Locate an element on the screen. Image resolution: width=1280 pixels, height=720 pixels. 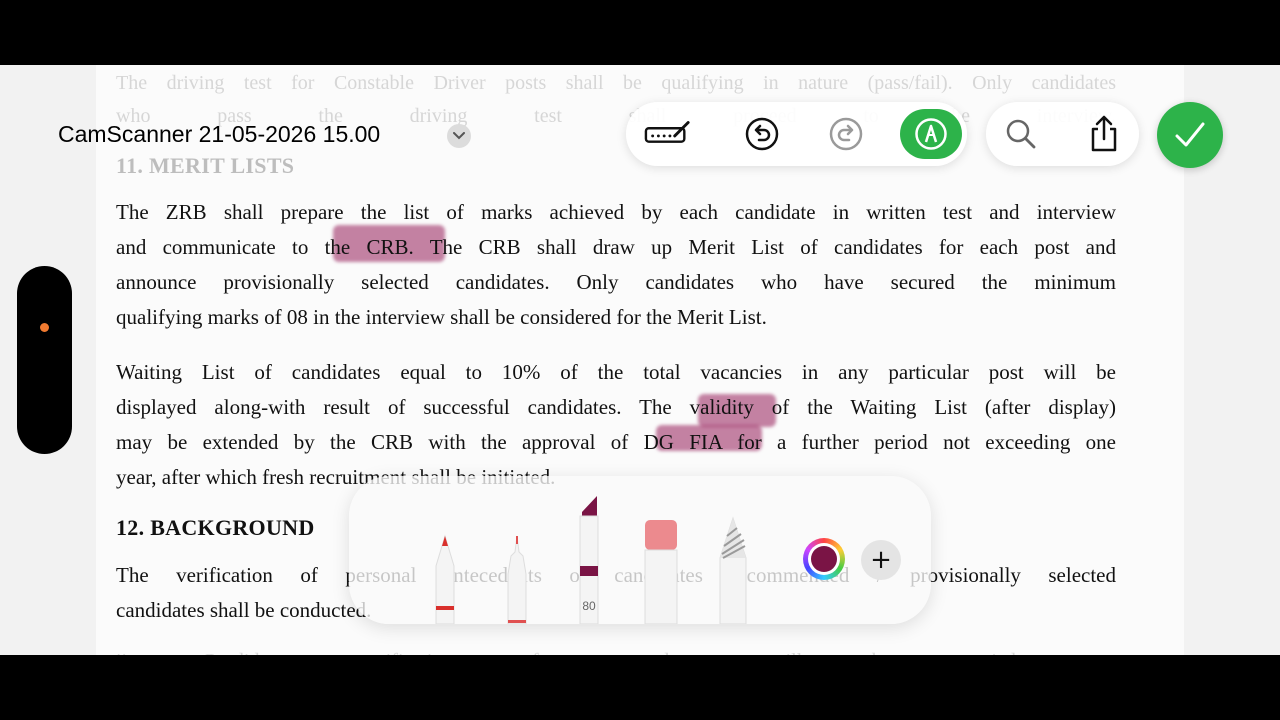
redo-button is located at coordinates (846, 134).